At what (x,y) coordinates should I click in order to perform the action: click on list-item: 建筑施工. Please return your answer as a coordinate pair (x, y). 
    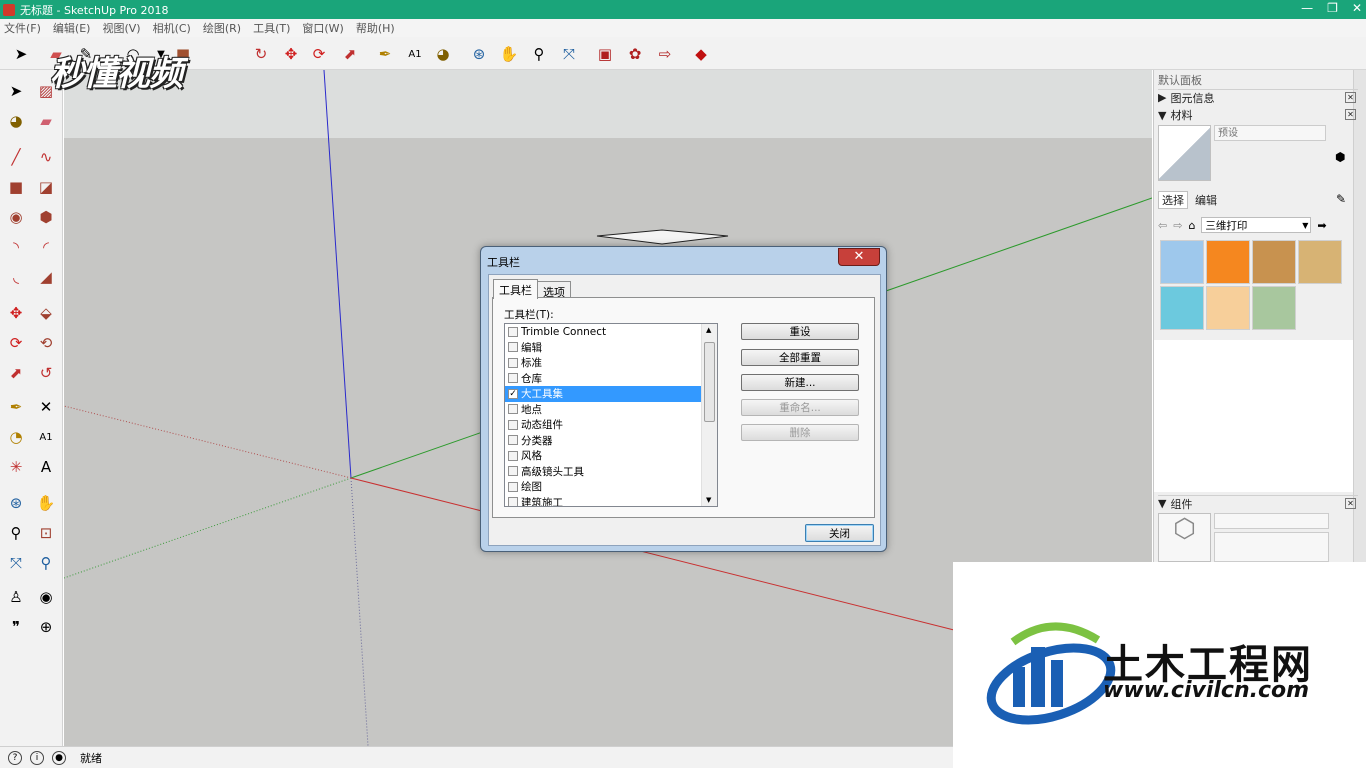
    Looking at the image, I should click on (603, 500).